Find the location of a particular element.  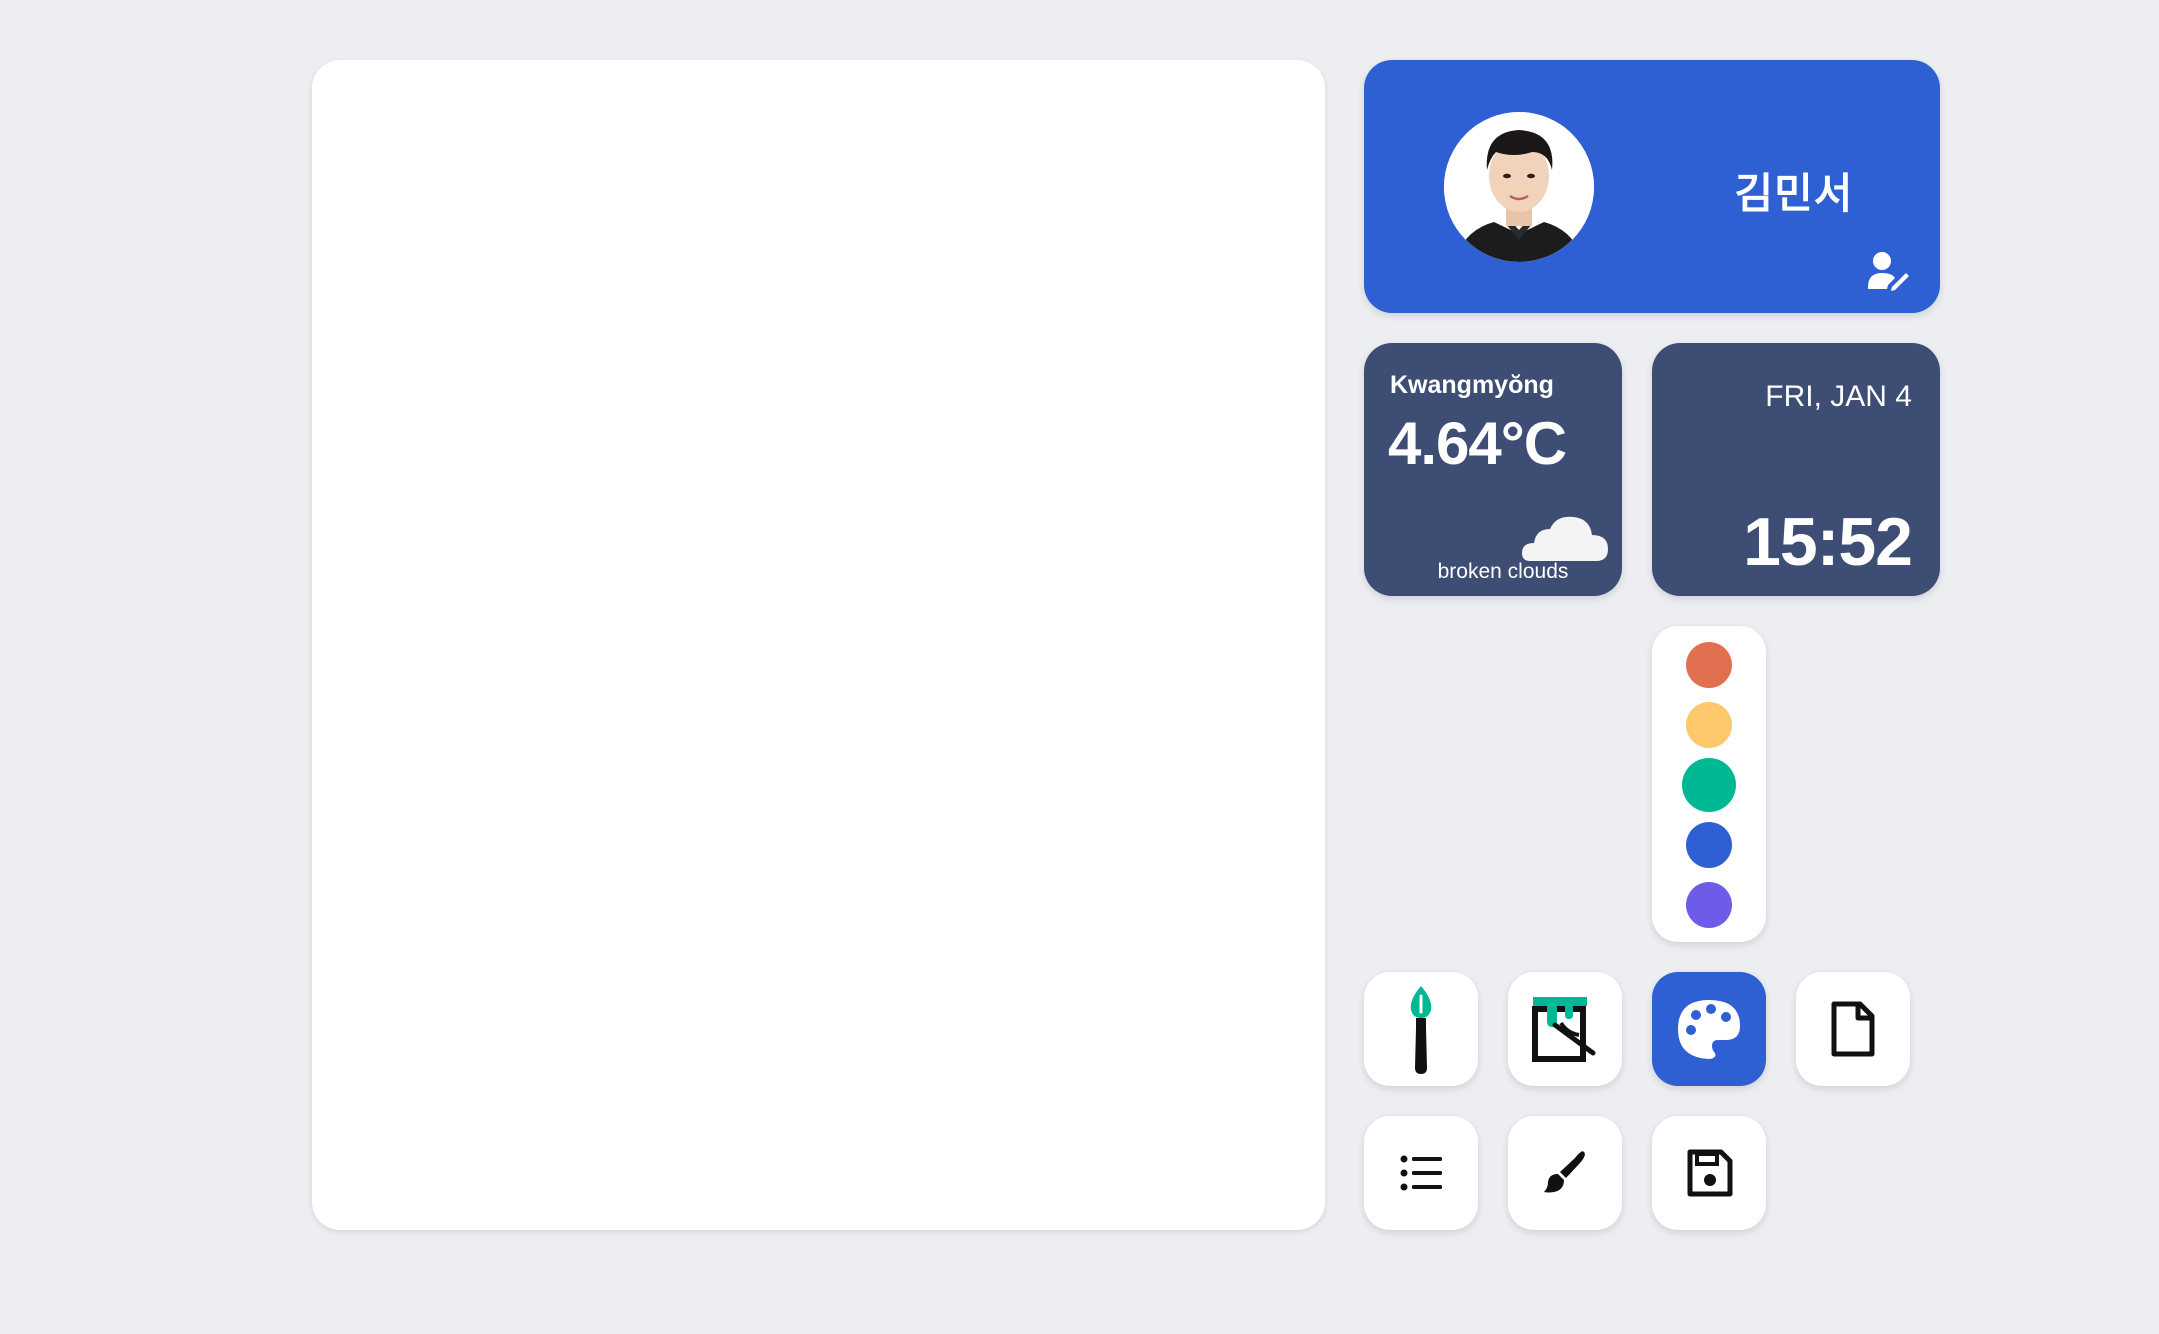

weather-description: broken clouds is located at coordinates (1503, 571).